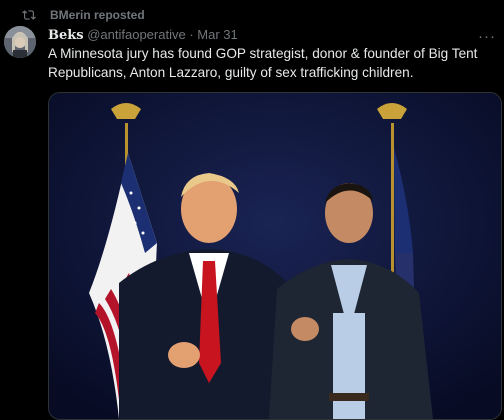 The height and width of the screenshot is (420, 504). What do you see at coordinates (29, 15) in the screenshot?
I see `repost-icon` at bounding box center [29, 15].